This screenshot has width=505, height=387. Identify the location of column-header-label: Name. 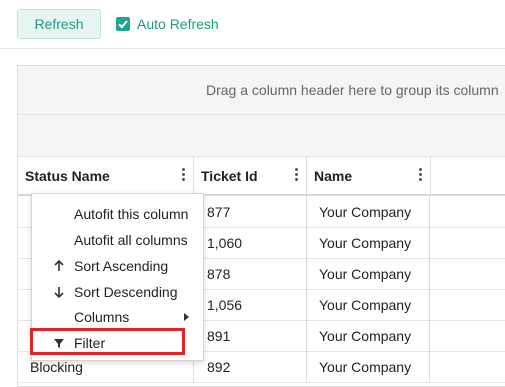
(333, 175).